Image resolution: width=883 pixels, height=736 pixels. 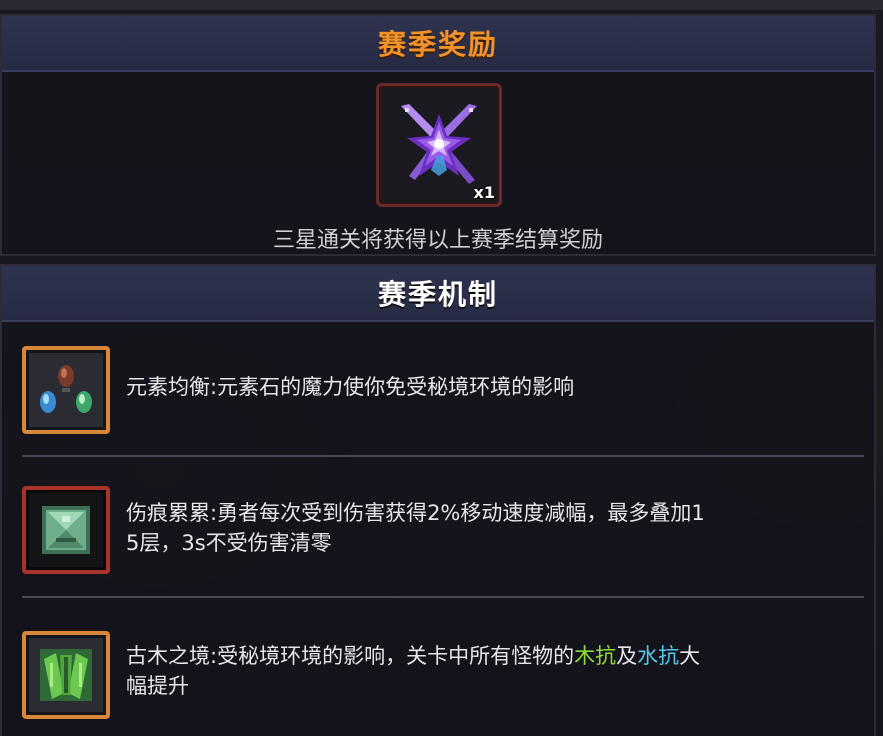 What do you see at coordinates (627, 656) in the screenshot?
I see `mechanic-text-conjunction: 及` at bounding box center [627, 656].